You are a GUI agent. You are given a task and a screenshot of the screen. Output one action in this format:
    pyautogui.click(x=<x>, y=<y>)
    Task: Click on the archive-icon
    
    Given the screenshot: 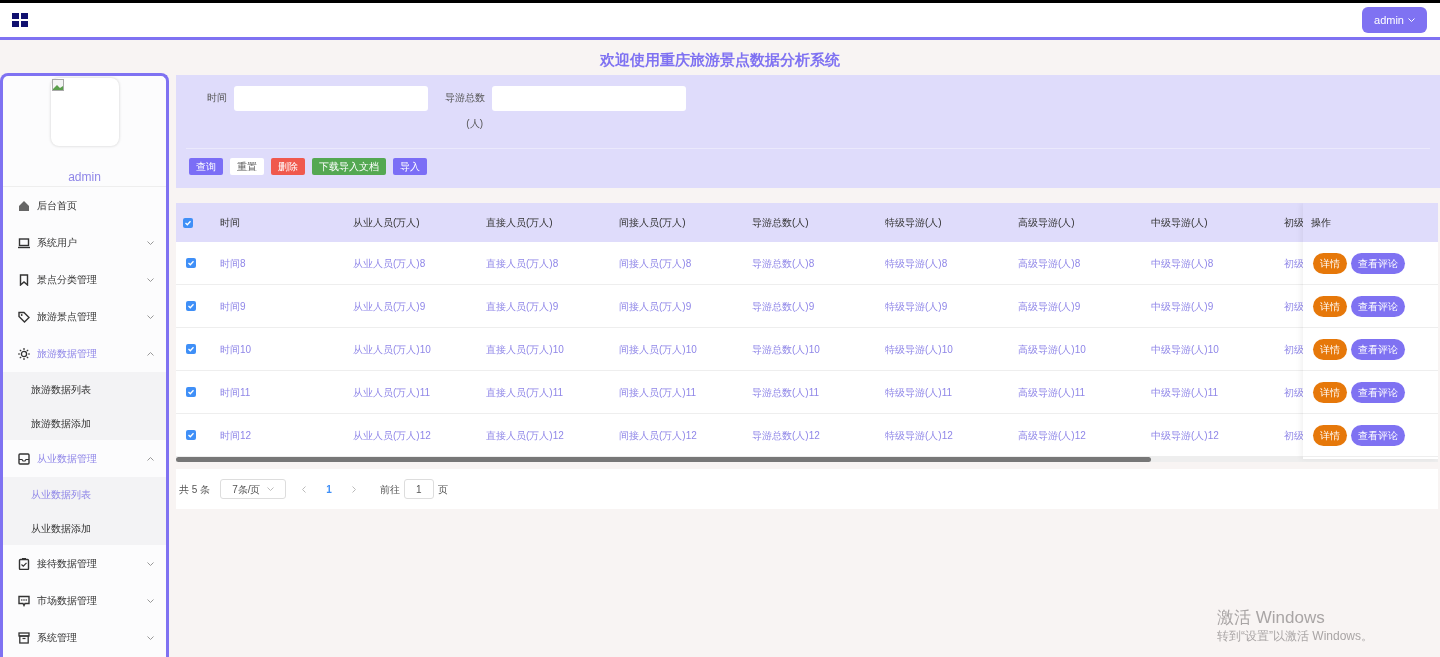 What is the action you would take?
    pyautogui.click(x=24, y=637)
    